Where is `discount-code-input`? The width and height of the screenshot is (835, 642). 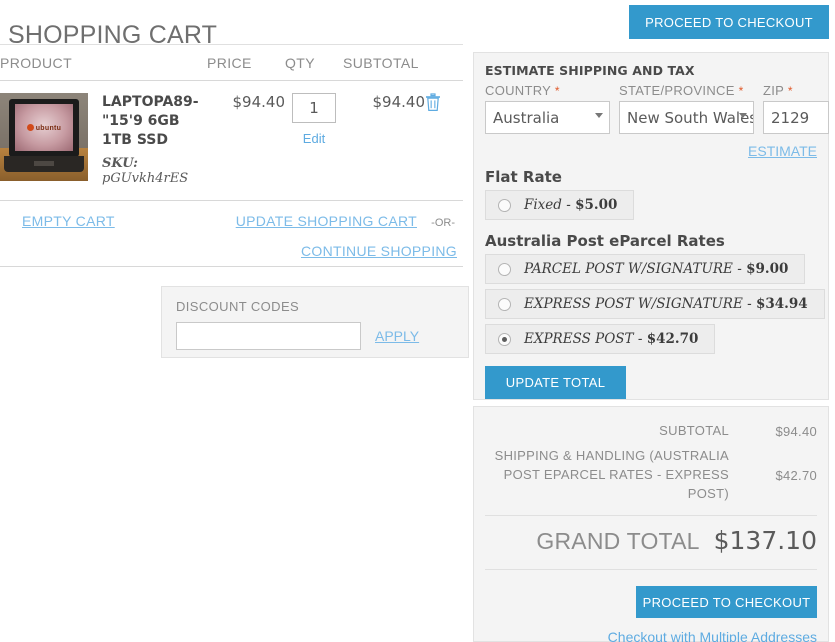 discount-code-input is located at coordinates (268, 336).